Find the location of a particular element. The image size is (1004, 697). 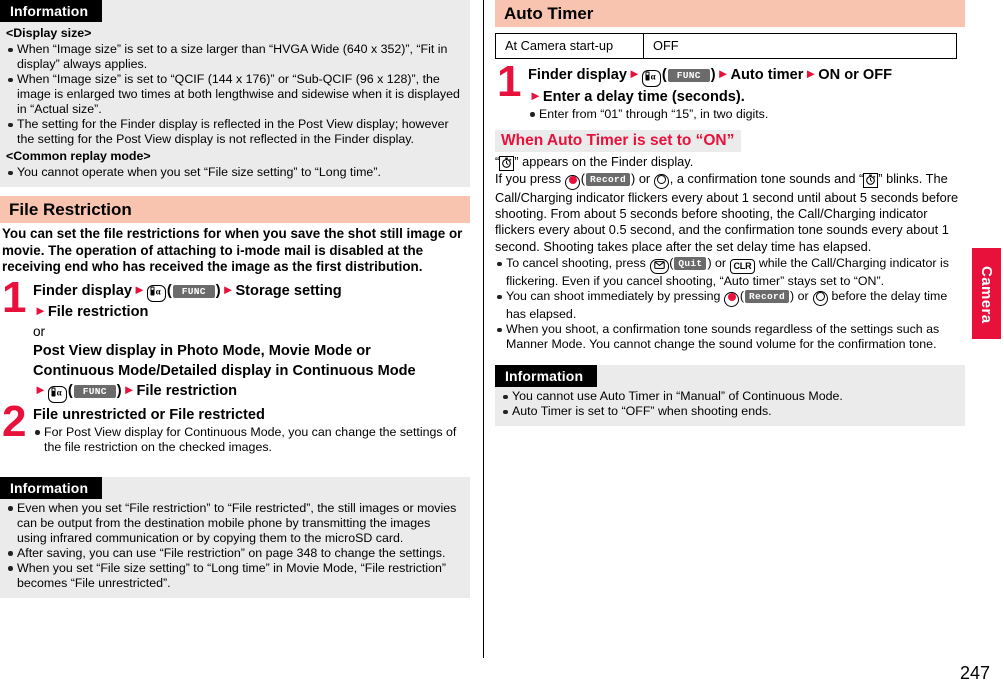

step-text: Enter a delay time (seconds). is located at coordinates (643, 96).